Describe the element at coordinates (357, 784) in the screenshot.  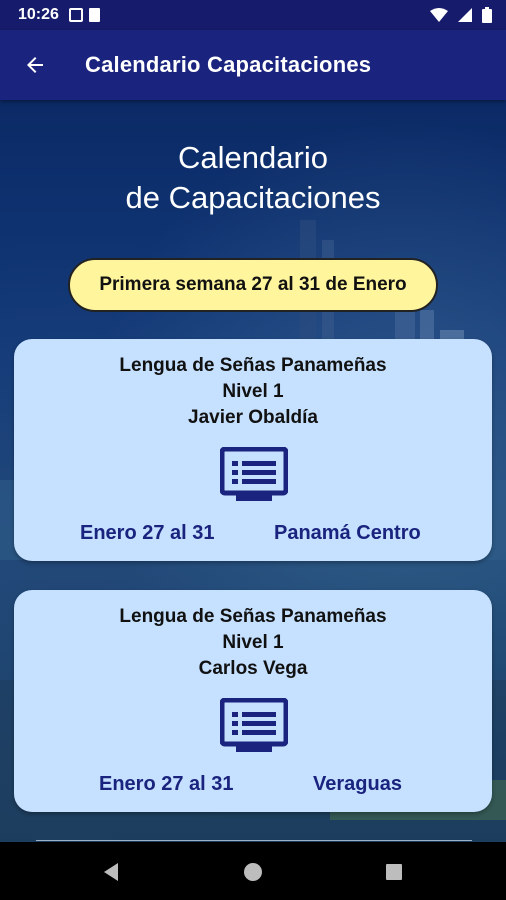
I see `card-location: Veraguas` at that location.